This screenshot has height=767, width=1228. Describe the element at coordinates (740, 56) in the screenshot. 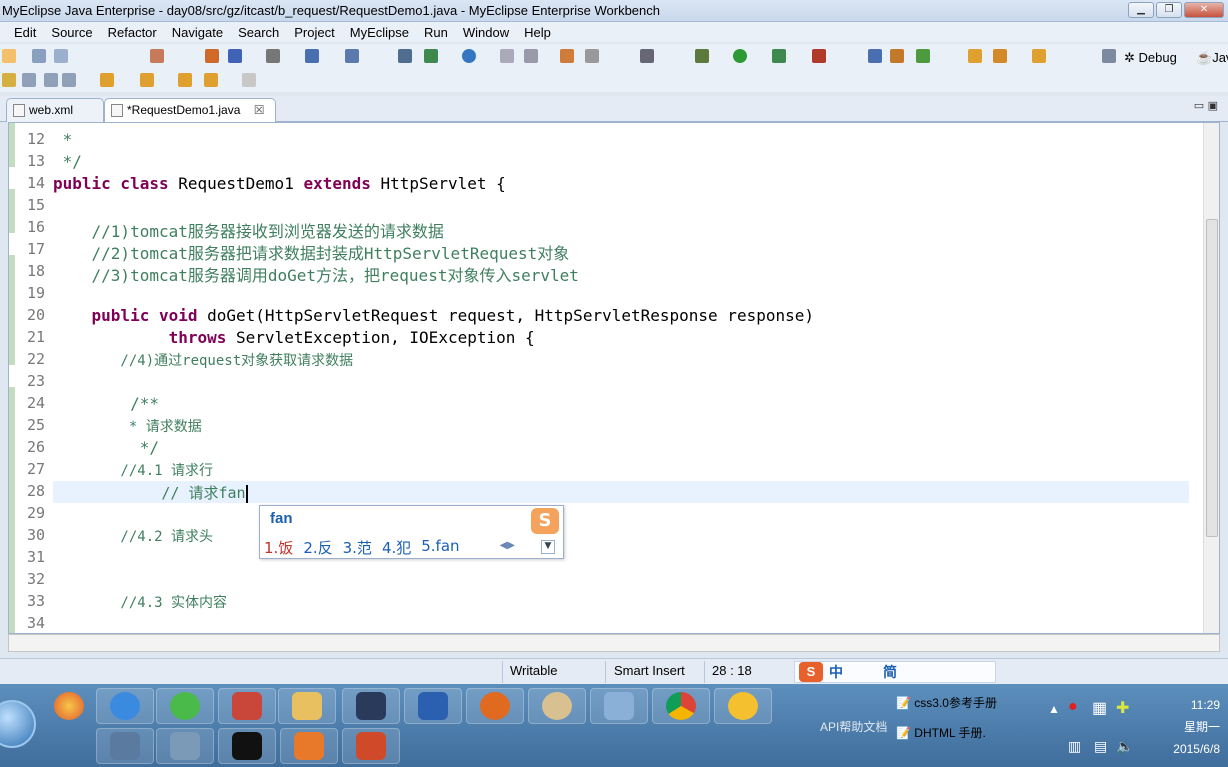

I see `run-icon` at that location.